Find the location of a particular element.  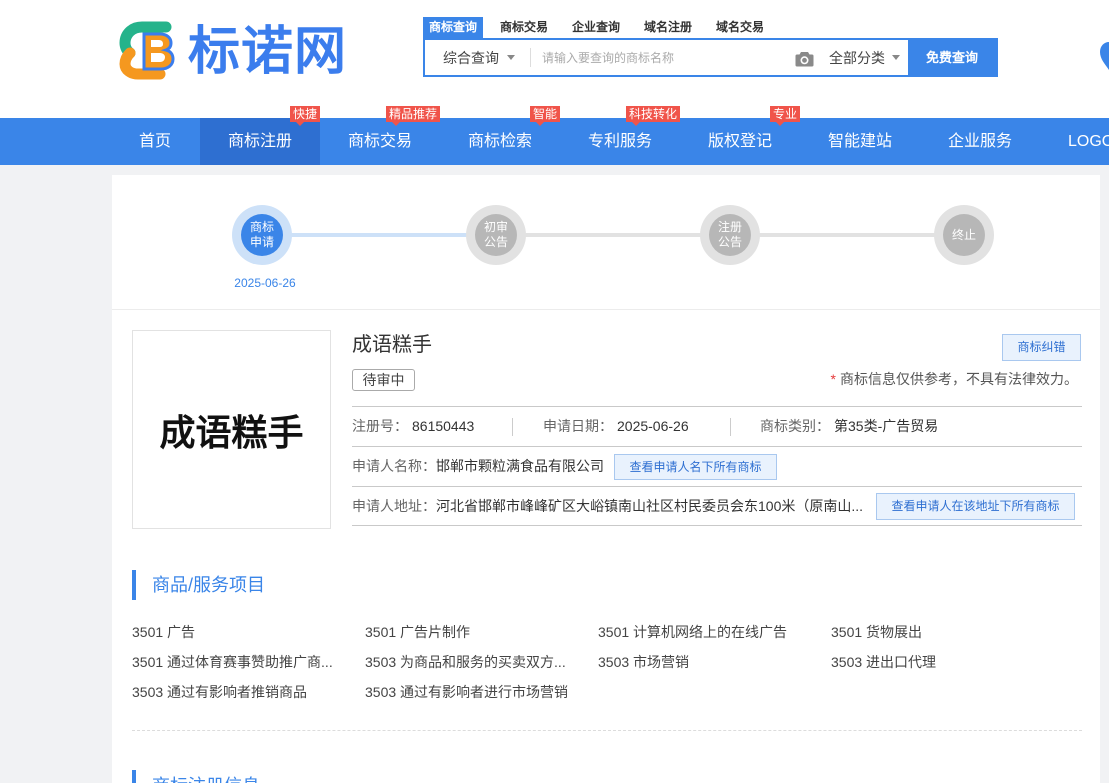

step-application: 商标 申请 is located at coordinates (262, 235).